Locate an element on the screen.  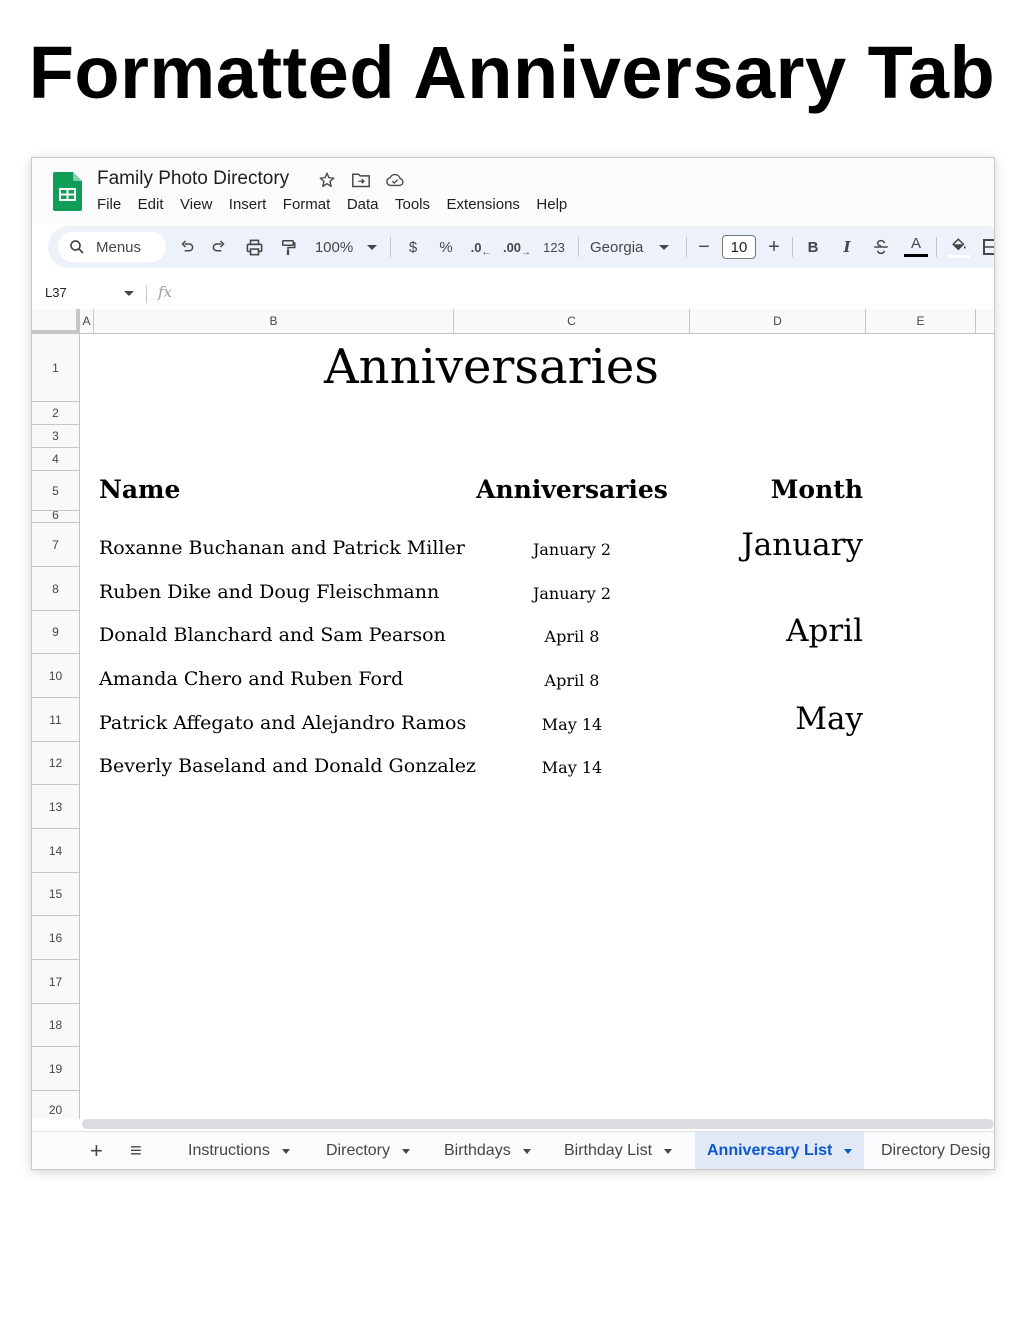
row-header-7: 7 is located at coordinates (56, 545).